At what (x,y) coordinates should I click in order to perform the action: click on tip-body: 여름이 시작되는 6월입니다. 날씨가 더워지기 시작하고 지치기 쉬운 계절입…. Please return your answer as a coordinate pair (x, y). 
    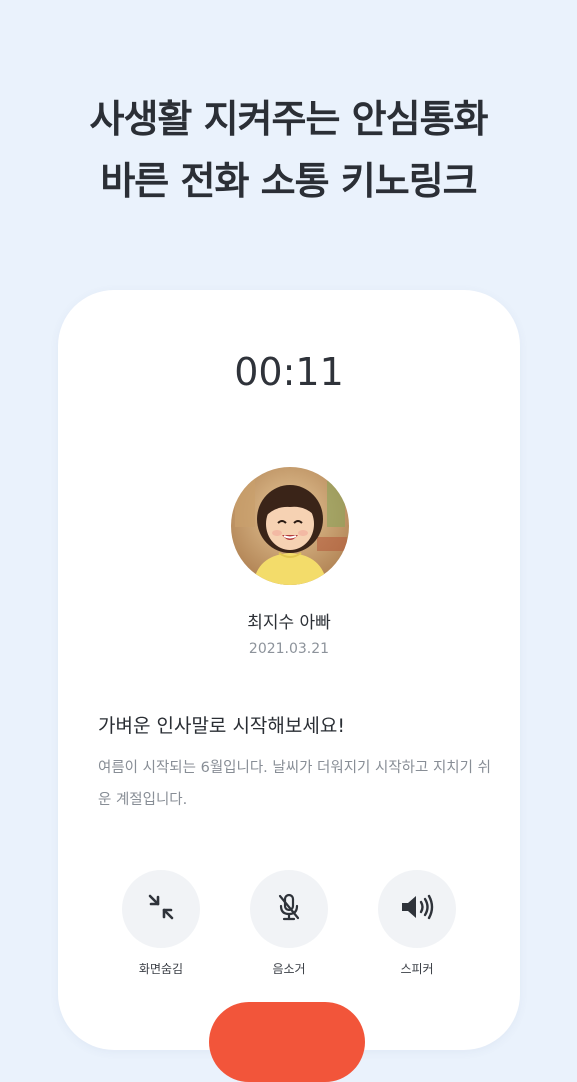
    Looking at the image, I should click on (294, 784).